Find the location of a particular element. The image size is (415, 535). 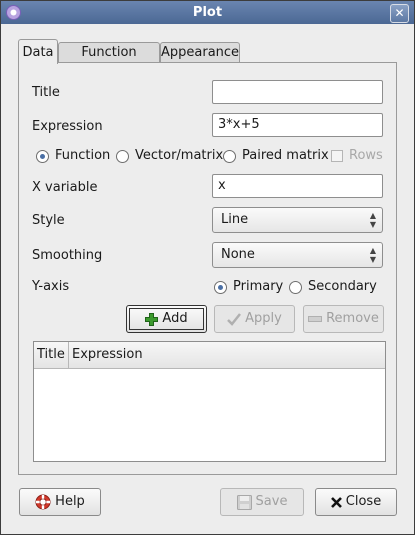

smoothing-select-value: None is located at coordinates (238, 254).